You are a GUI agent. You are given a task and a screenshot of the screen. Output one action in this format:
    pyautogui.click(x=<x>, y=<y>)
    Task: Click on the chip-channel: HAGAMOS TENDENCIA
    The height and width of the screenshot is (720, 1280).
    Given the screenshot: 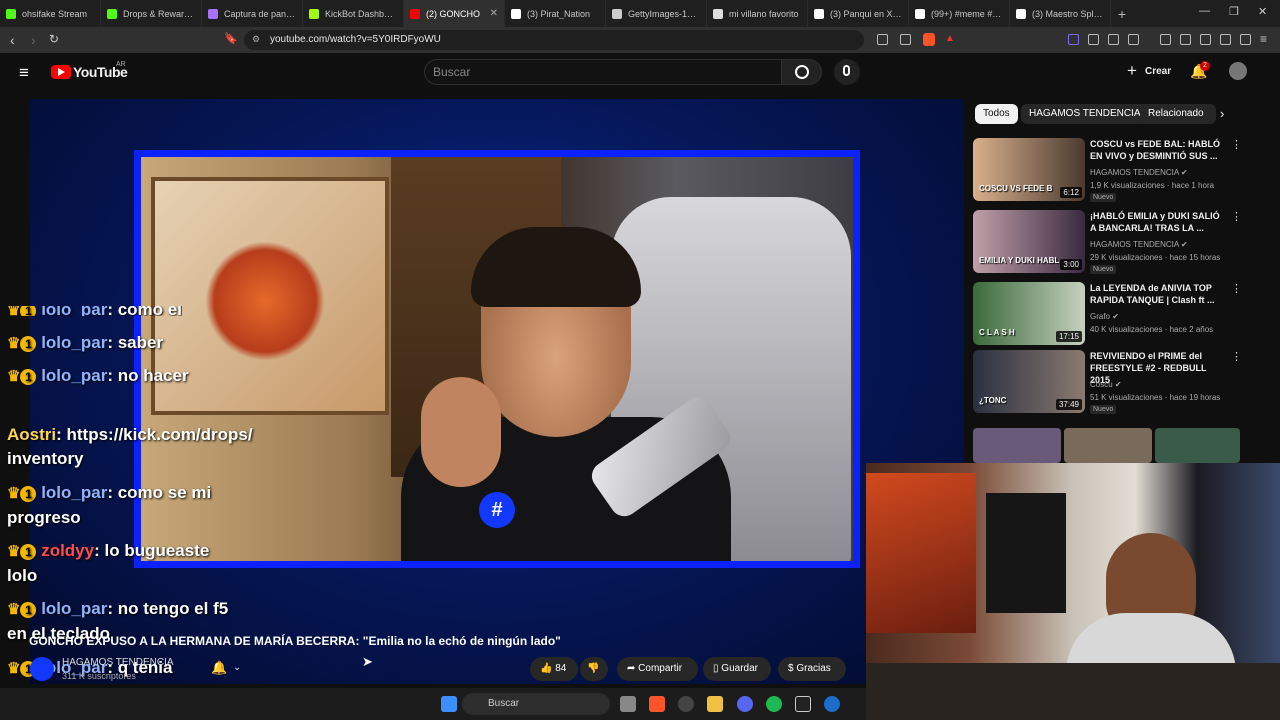 What is the action you would take?
    pyautogui.click(x=1085, y=114)
    